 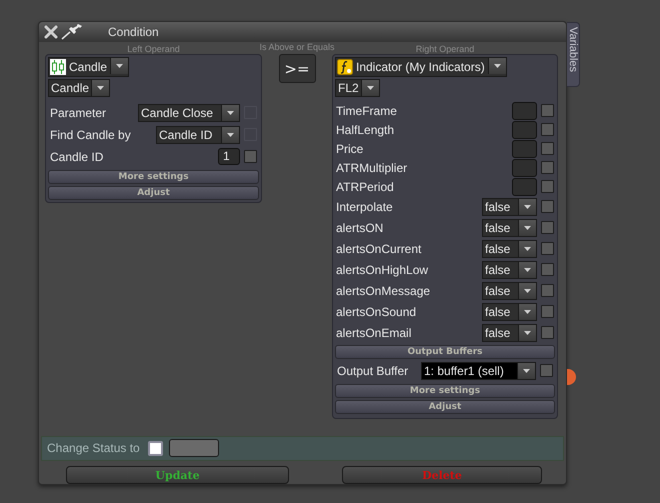 What do you see at coordinates (377, 311) in the screenshot?
I see `parameter-label: alertsOnSound` at bounding box center [377, 311].